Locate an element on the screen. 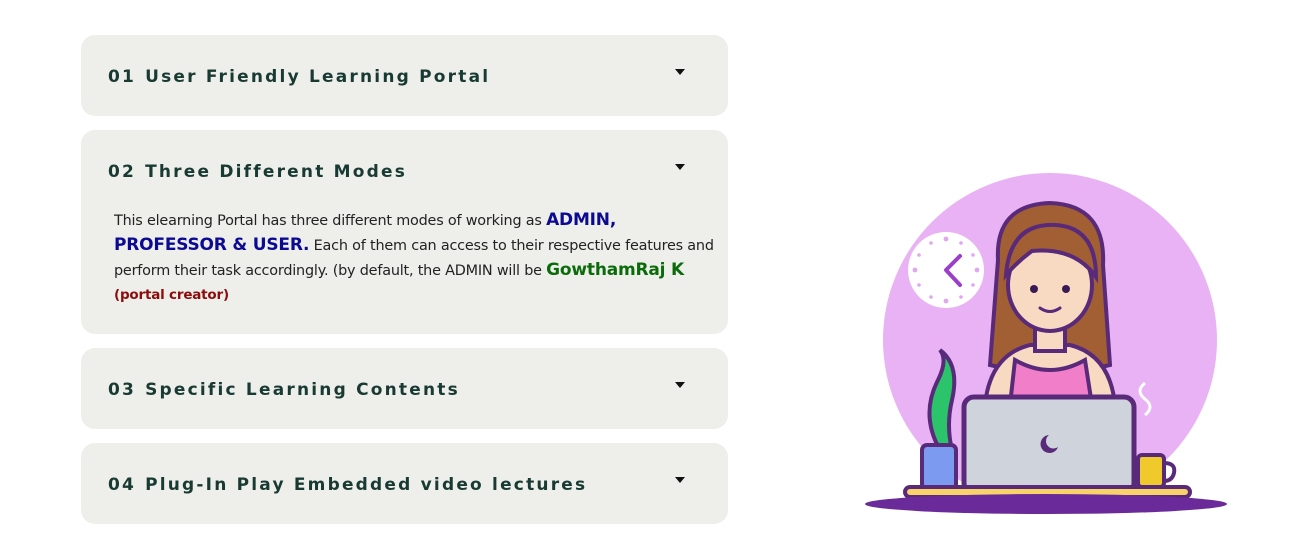 This screenshot has height=556, width=1307. accordion-item-04: 04 Plug-In Play Embedded video lectures is located at coordinates (404, 483).